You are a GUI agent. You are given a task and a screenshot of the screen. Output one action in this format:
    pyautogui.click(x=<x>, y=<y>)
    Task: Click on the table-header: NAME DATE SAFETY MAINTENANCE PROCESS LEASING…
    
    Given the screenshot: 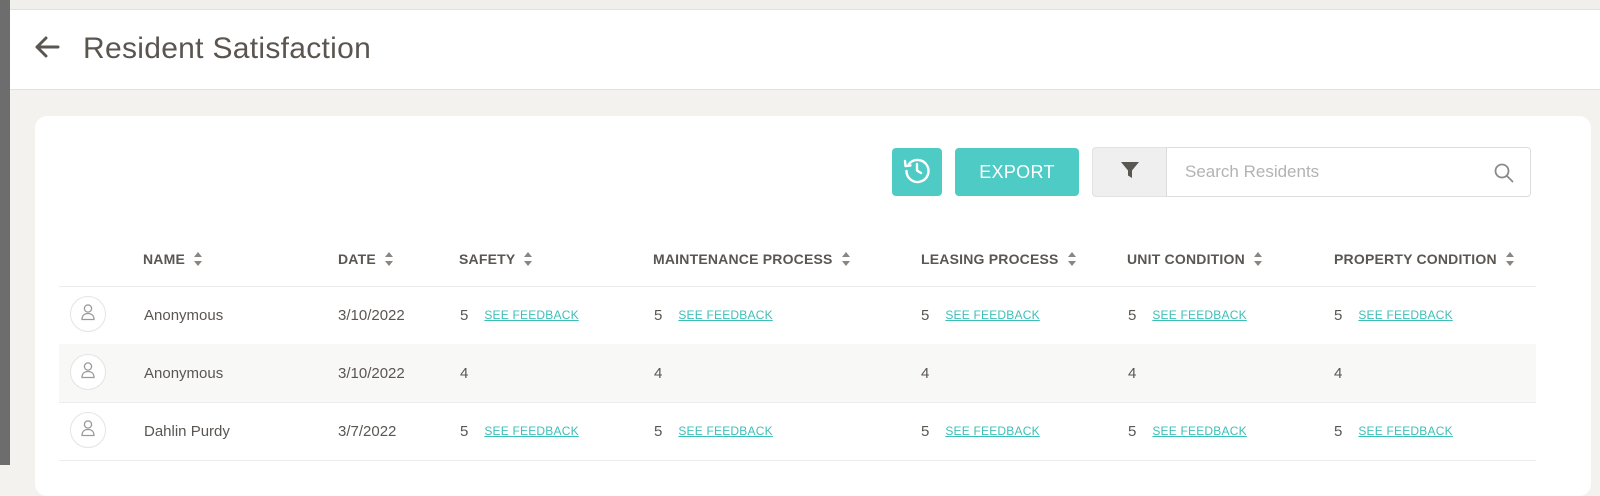 What is the action you would take?
    pyautogui.click(x=797, y=259)
    